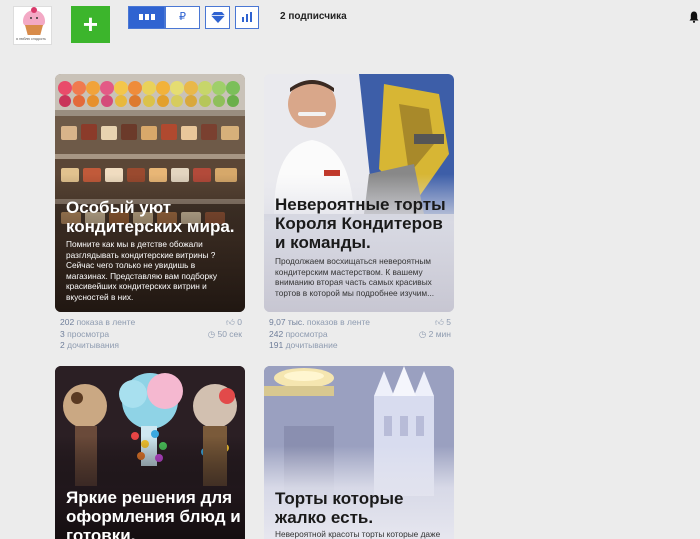 The height and width of the screenshot is (539, 700). Describe the element at coordinates (448, 322) in the screenshot. I see `likes-count: 5` at that location.